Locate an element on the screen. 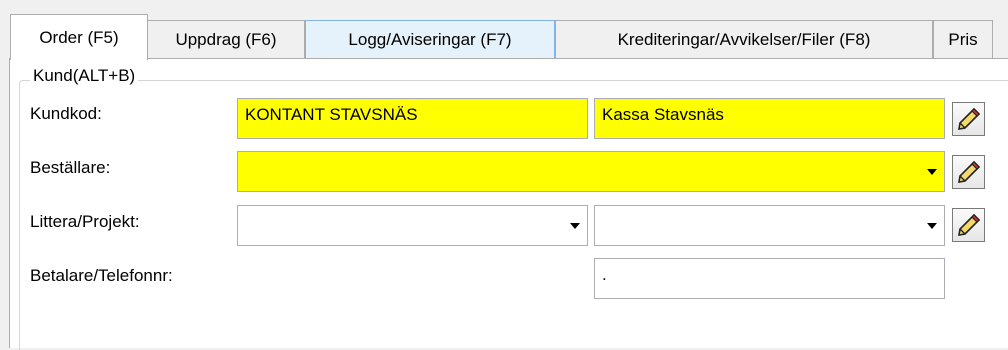 This screenshot has width=1008, height=350. customer-group-label: Kund(ALT+B) is located at coordinates (84, 76).